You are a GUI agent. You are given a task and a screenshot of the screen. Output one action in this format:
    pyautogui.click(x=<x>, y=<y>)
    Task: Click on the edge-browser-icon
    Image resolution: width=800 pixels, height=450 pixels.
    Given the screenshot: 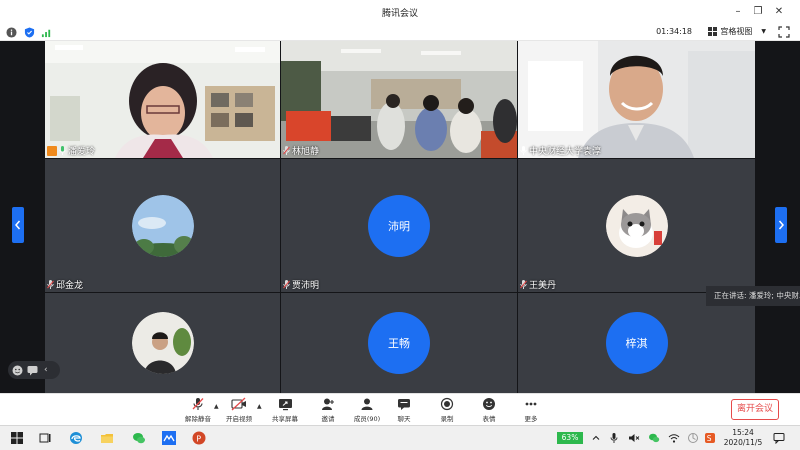 What is the action you would take?
    pyautogui.click(x=76, y=438)
    